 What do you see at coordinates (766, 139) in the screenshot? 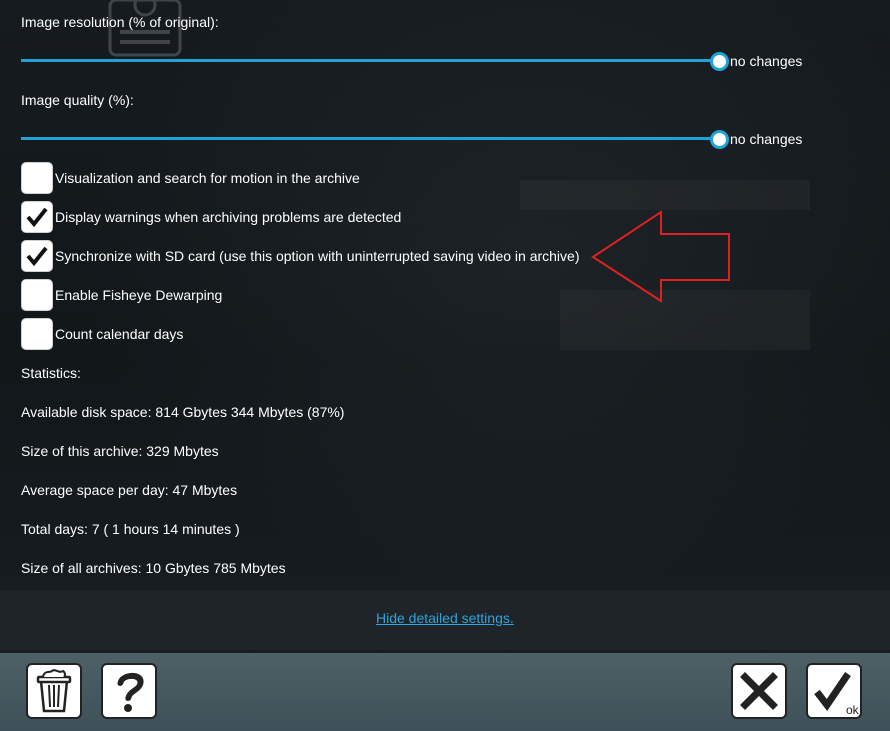
I see `image-quality-value: no changes` at bounding box center [766, 139].